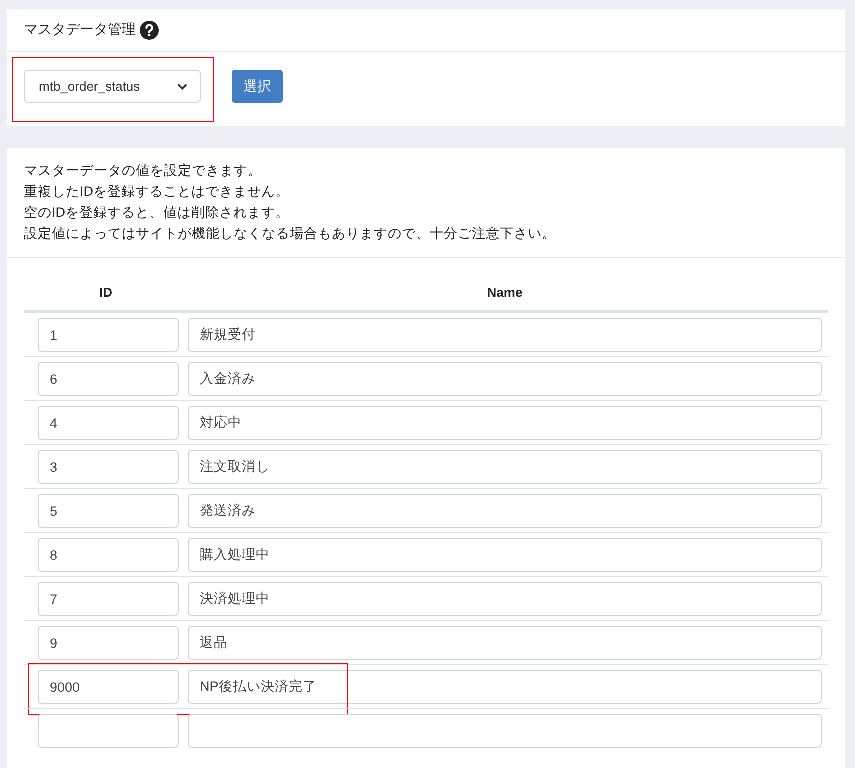  I want to click on name-field: 入金済み, so click(505, 379).